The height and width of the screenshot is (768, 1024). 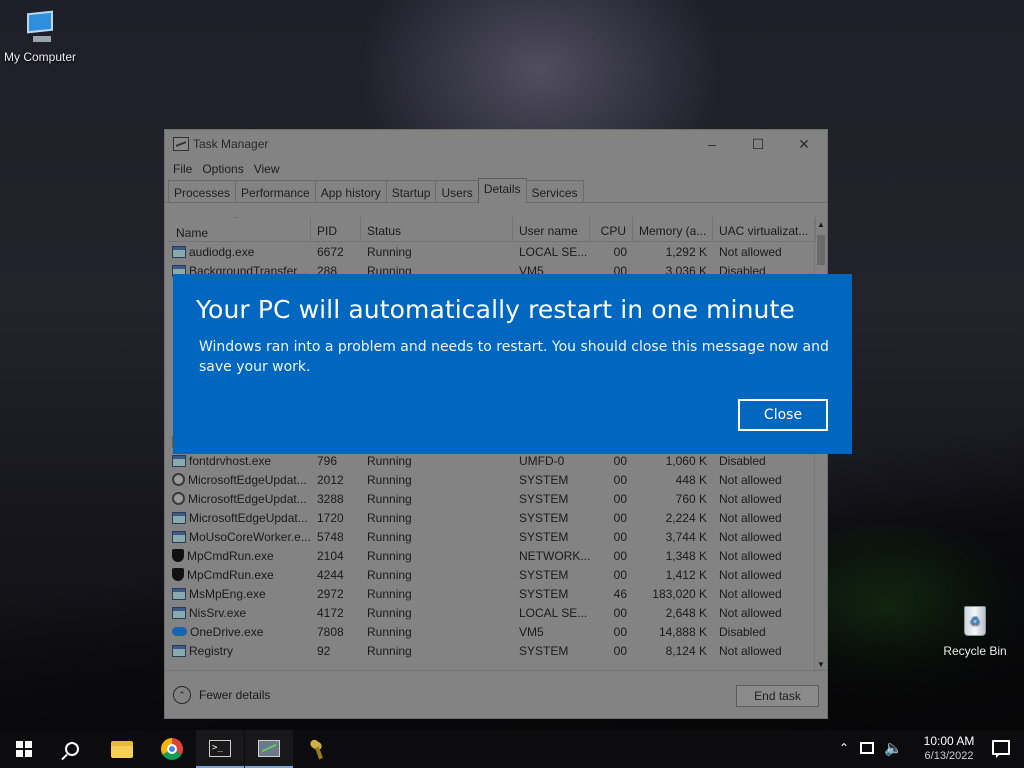 I want to click on scroll-thumb, so click(x=821, y=250).